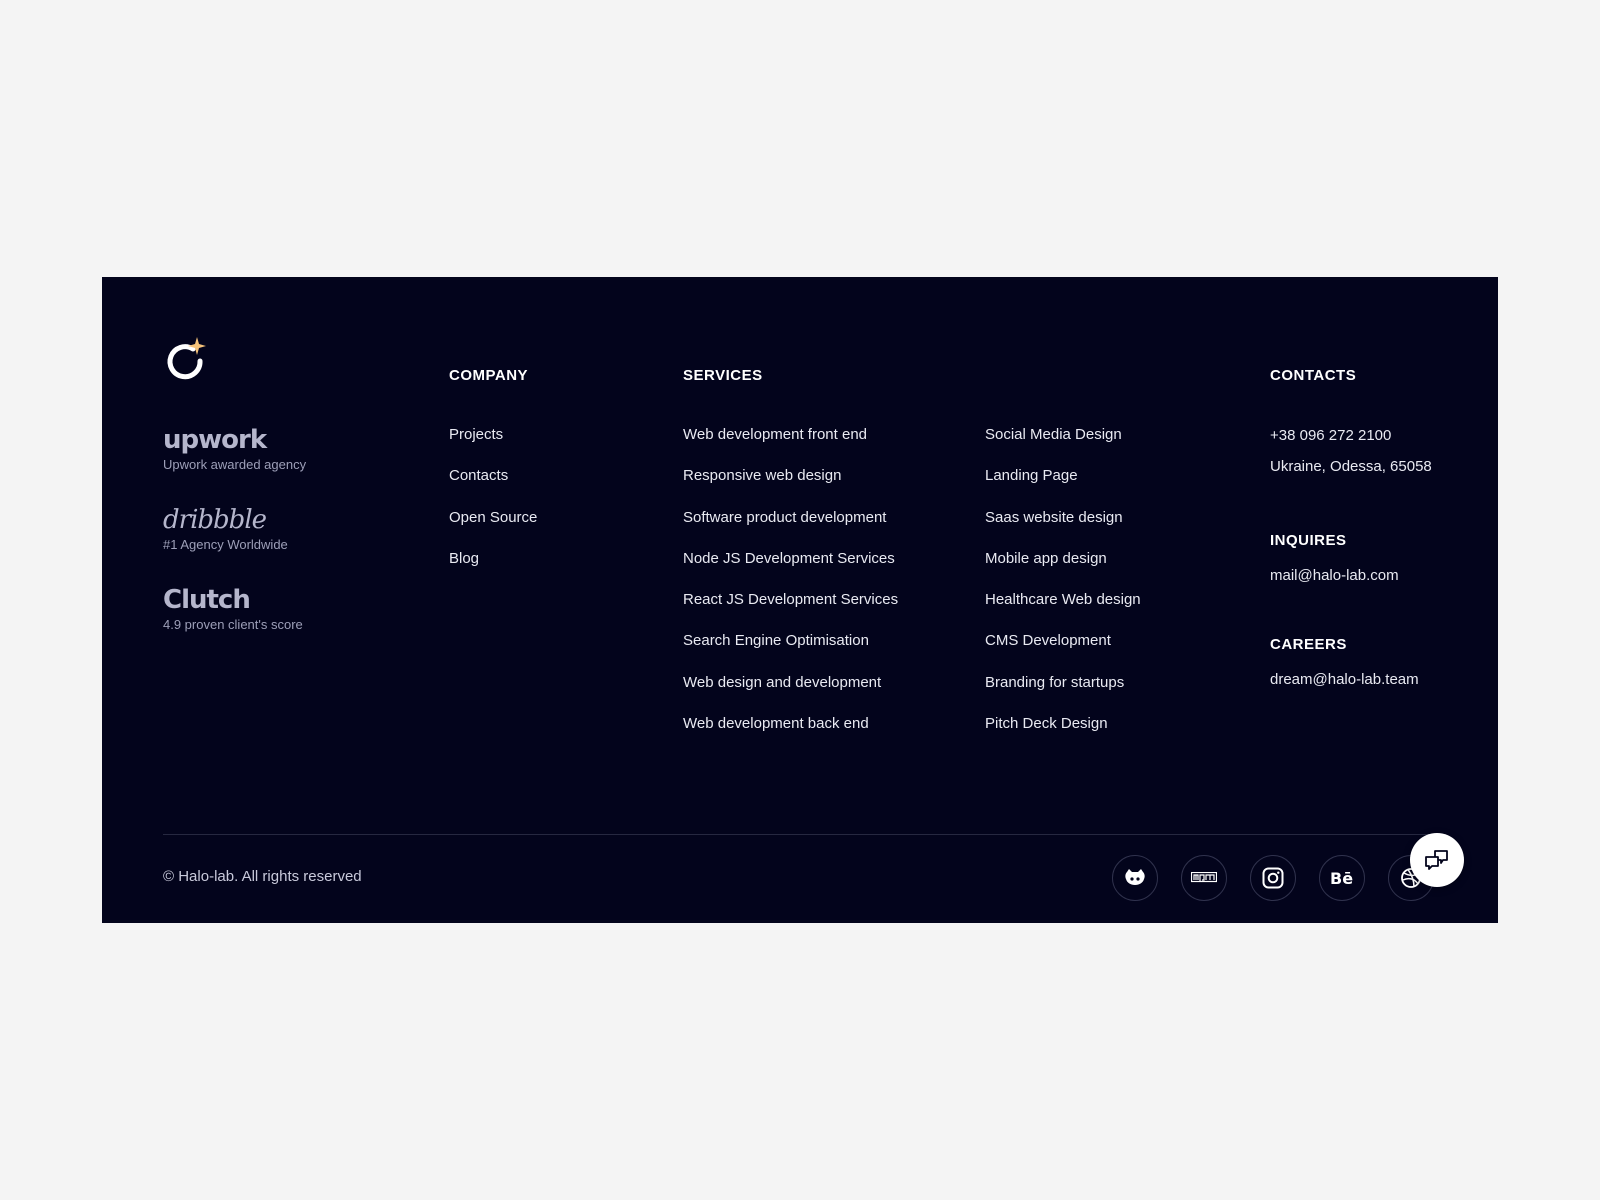 Image resolution: width=1600 pixels, height=1200 pixels. Describe the element at coordinates (215, 440) in the screenshot. I see `upwork-logo: upwork` at that location.